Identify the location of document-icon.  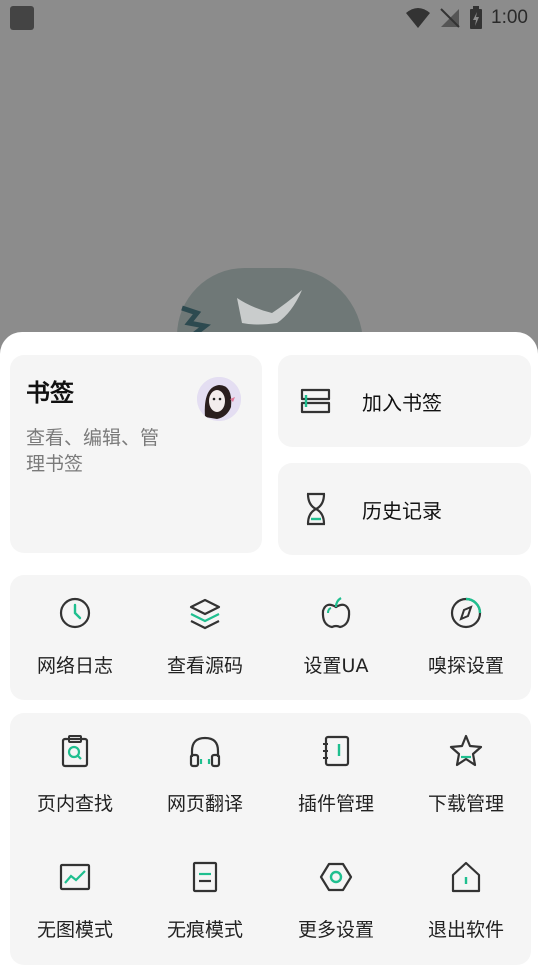
(205, 877).